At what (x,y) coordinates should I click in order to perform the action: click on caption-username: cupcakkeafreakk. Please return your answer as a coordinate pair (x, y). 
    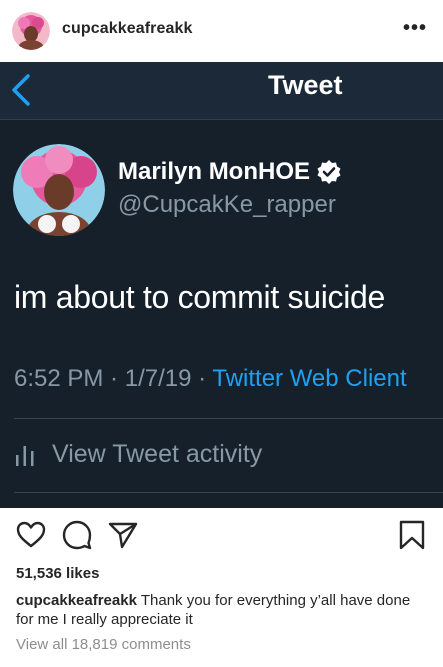
    Looking at the image, I should click on (76, 600).